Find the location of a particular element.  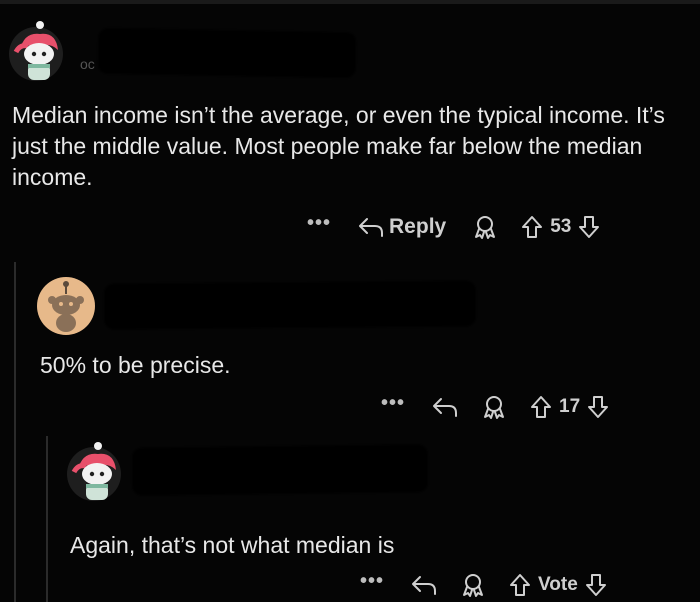

vote-count: 53 is located at coordinates (561, 226).